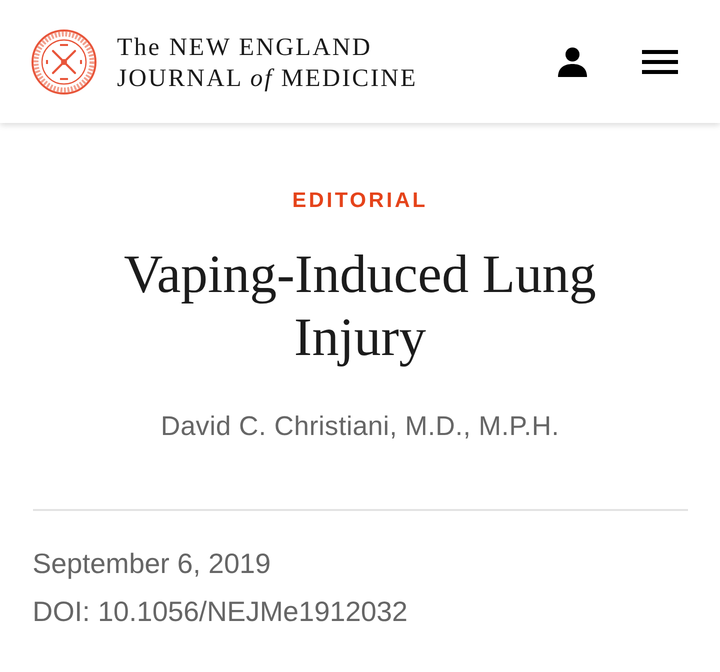 The height and width of the screenshot is (672, 720). What do you see at coordinates (220, 612) in the screenshot?
I see `doi-text: DOI: 10.1056/NEJMe1912032` at bounding box center [220, 612].